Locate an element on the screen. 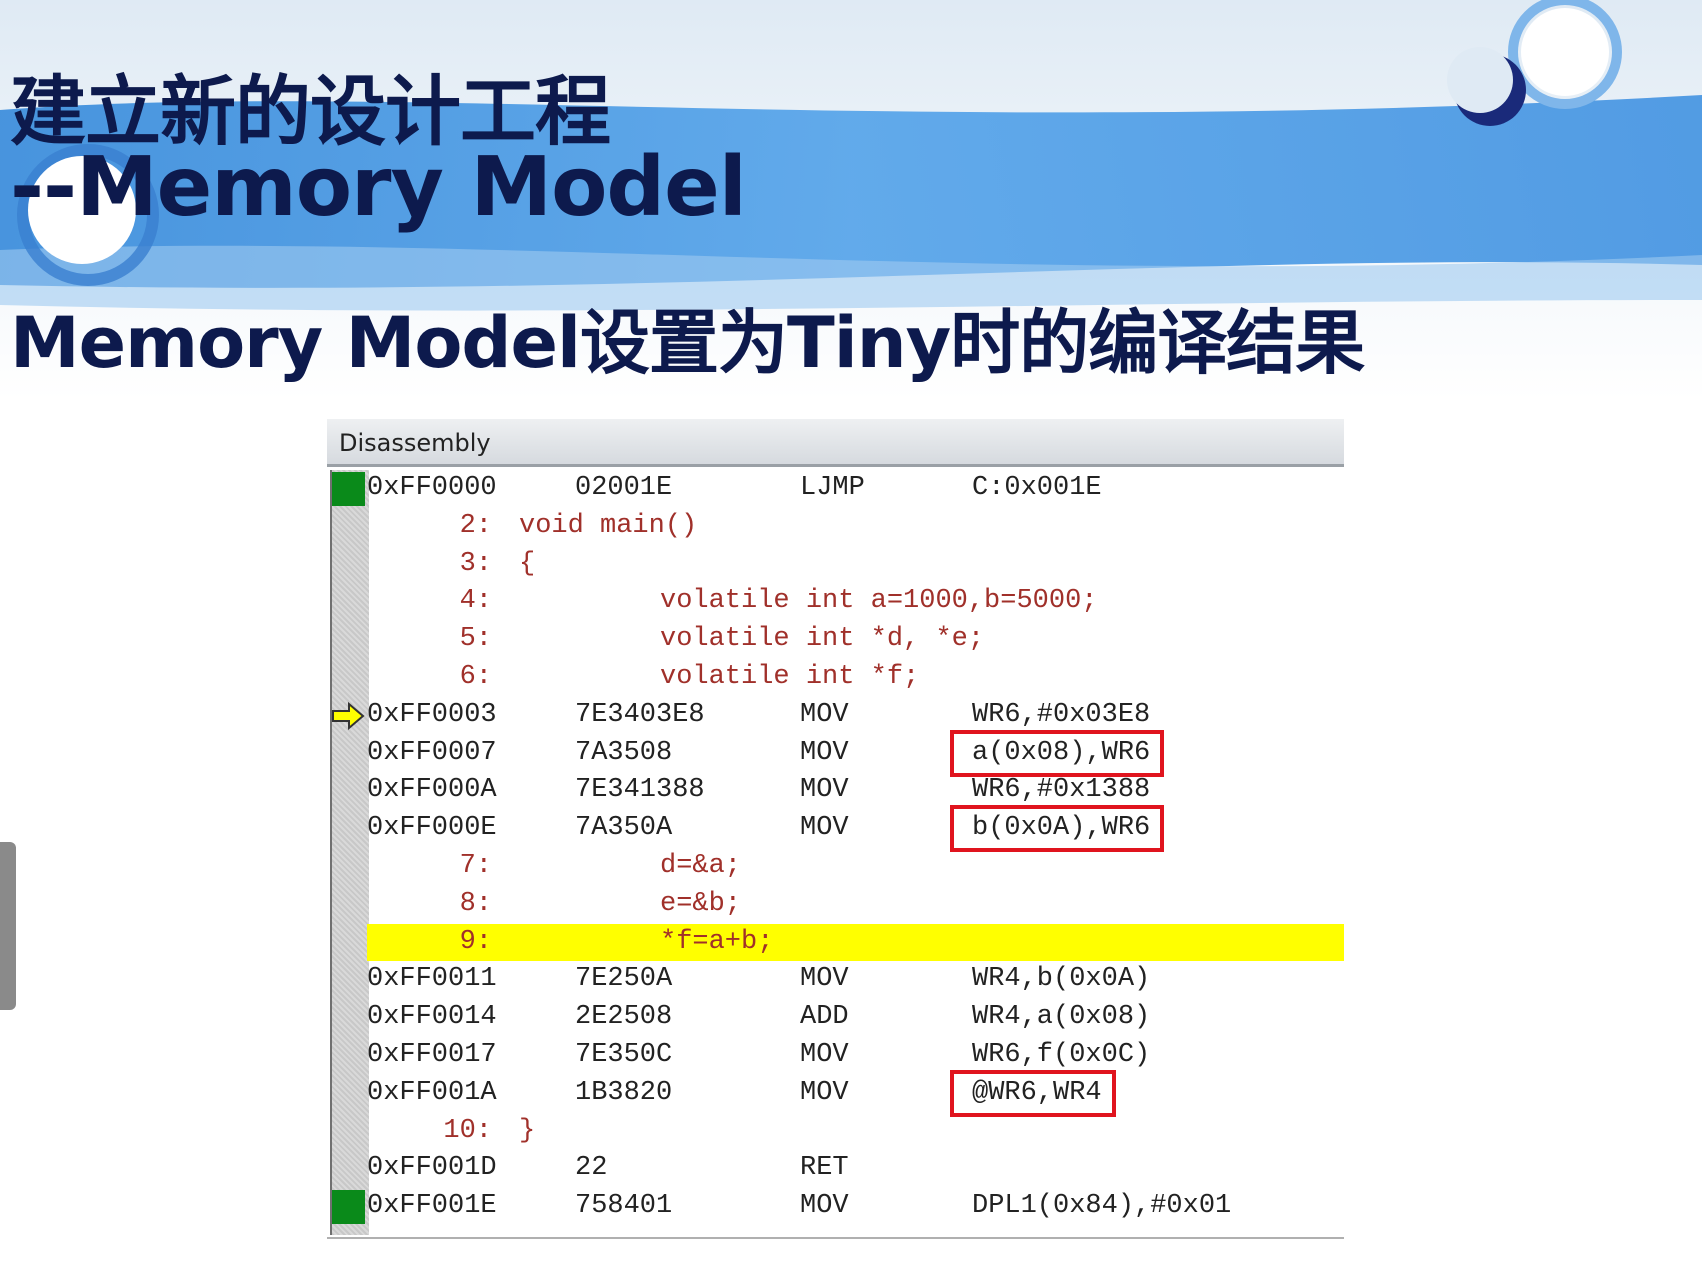 Image resolution: width=1702 pixels, height=1283 pixels. asm-row: 0xFF0007 7A3508 MOV a(0x08),WR6 is located at coordinates (855, 753).